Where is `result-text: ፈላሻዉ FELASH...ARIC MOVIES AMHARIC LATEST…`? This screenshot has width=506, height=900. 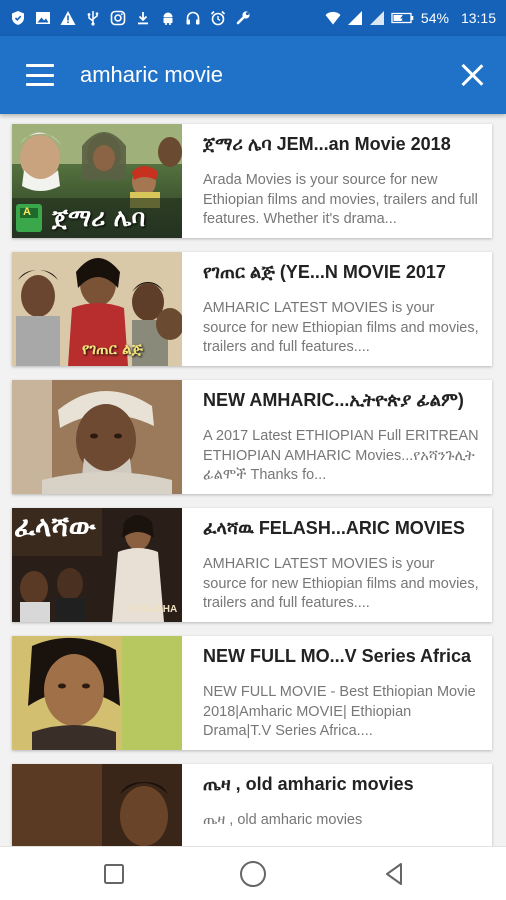 result-text: ፈላሻዉ FELASH...ARIC MOVIES AMHARIC LATEST… is located at coordinates (337, 565).